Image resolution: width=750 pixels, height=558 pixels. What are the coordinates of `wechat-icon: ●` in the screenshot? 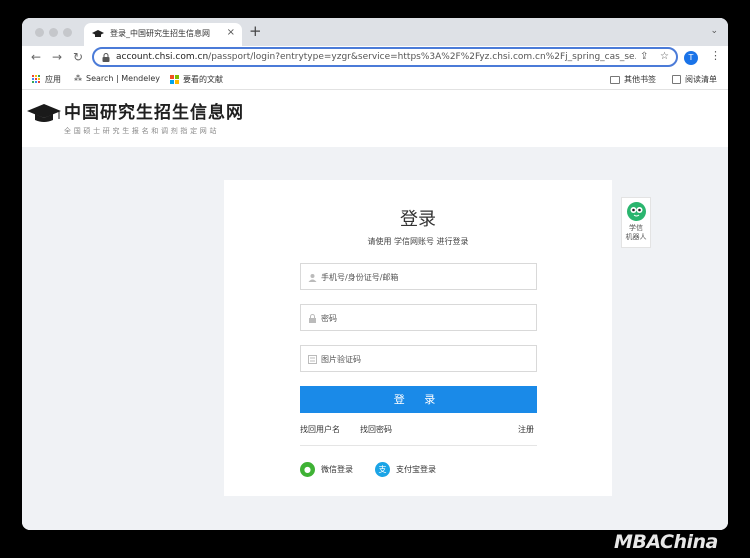 It's located at (307, 469).